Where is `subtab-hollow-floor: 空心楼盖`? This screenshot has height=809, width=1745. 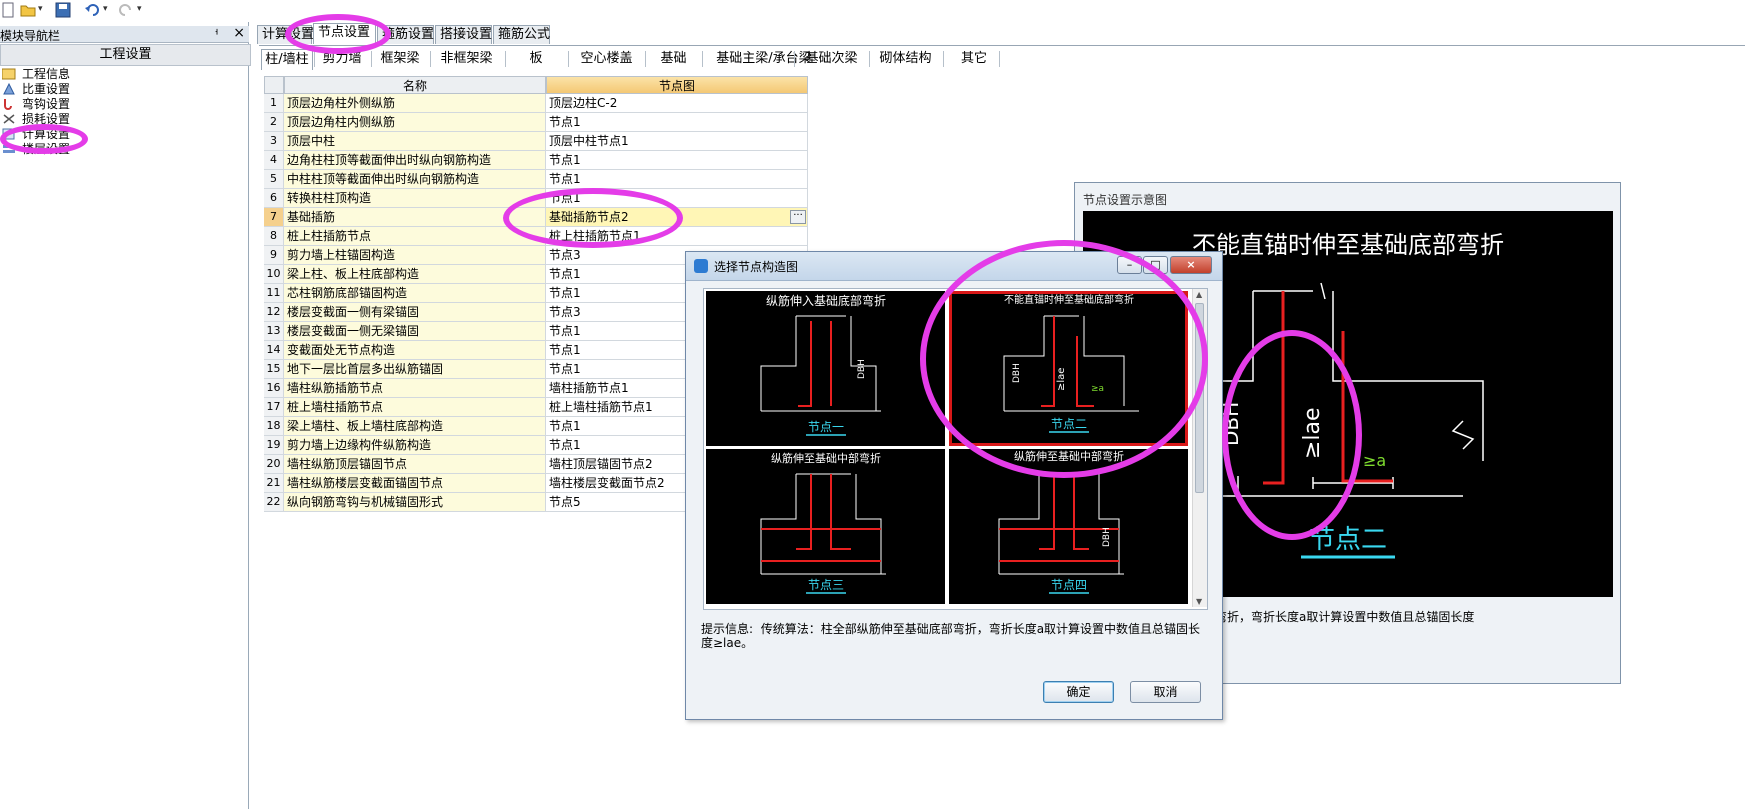
subtab-hollow-floor: 空心楼盖 is located at coordinates (606, 59).